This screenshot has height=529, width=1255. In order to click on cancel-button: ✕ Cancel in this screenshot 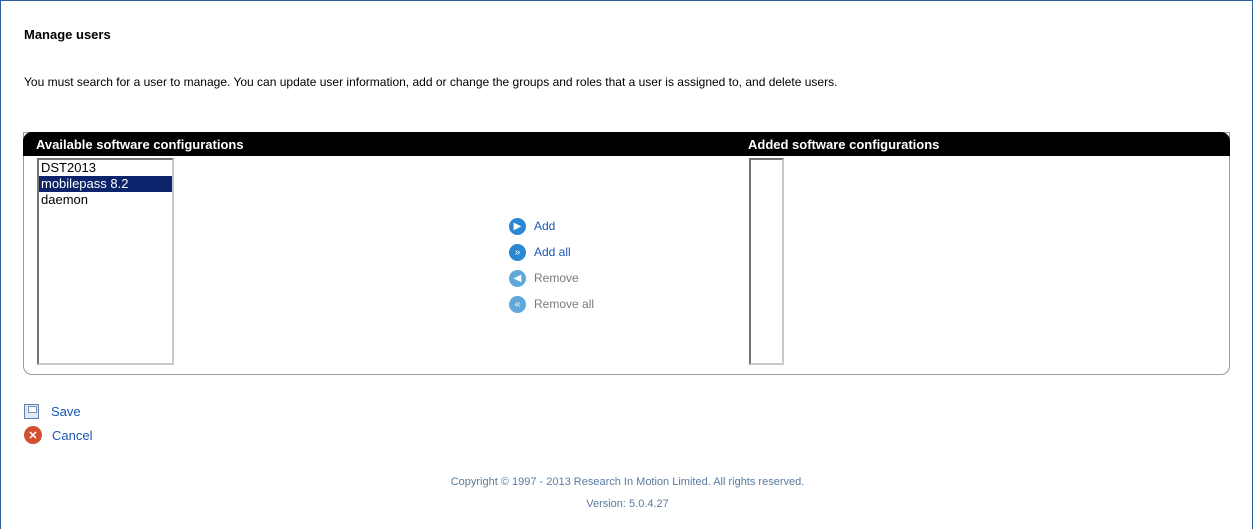, I will do `click(58, 435)`.